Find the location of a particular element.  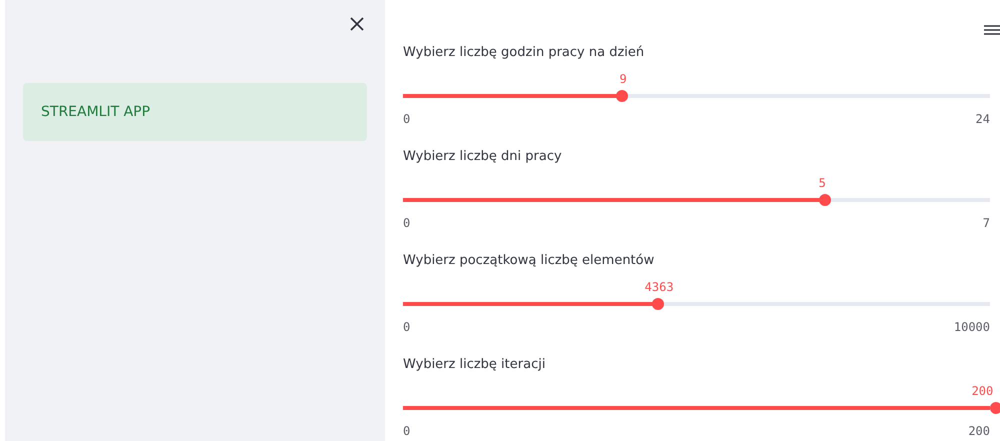

slider-value: 5 is located at coordinates (822, 183).